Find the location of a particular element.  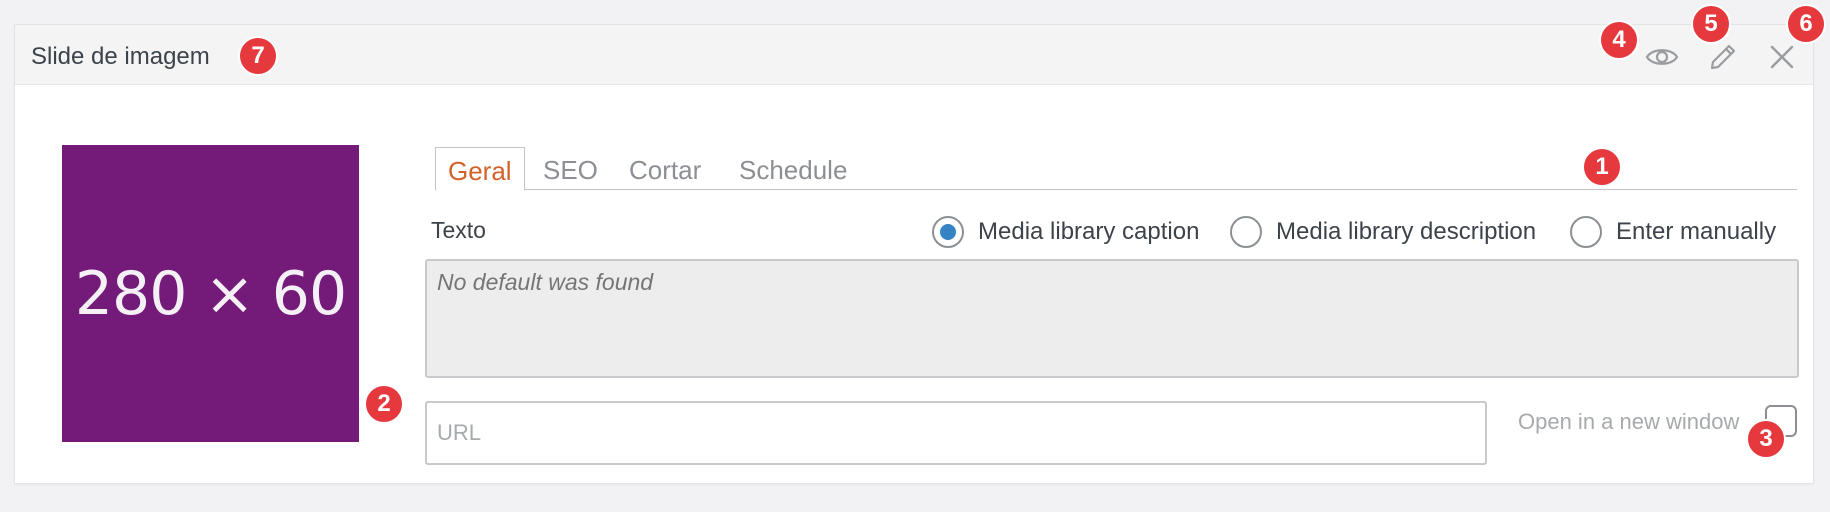

callout-badge: 2 is located at coordinates (384, 404).